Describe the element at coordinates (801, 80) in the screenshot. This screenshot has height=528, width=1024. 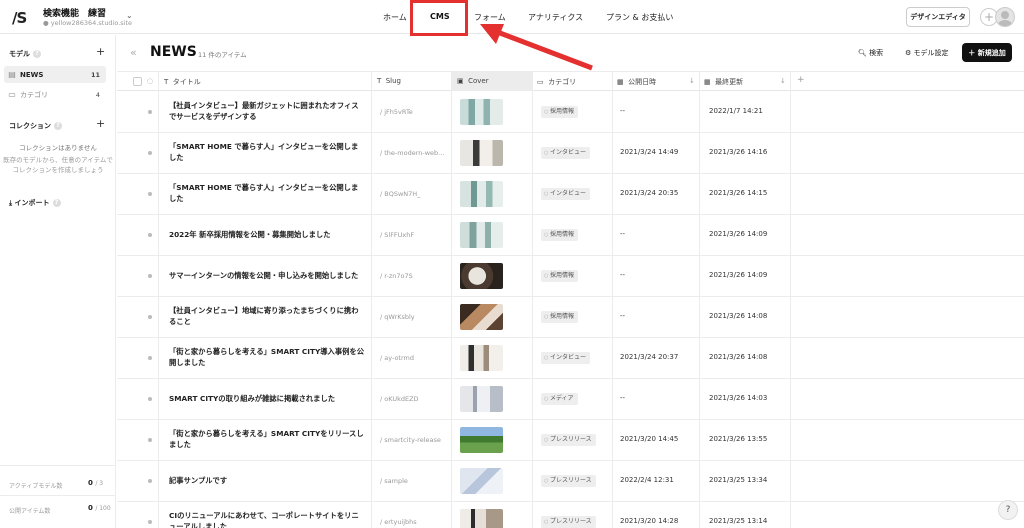
I see `add-column-icon: +` at that location.